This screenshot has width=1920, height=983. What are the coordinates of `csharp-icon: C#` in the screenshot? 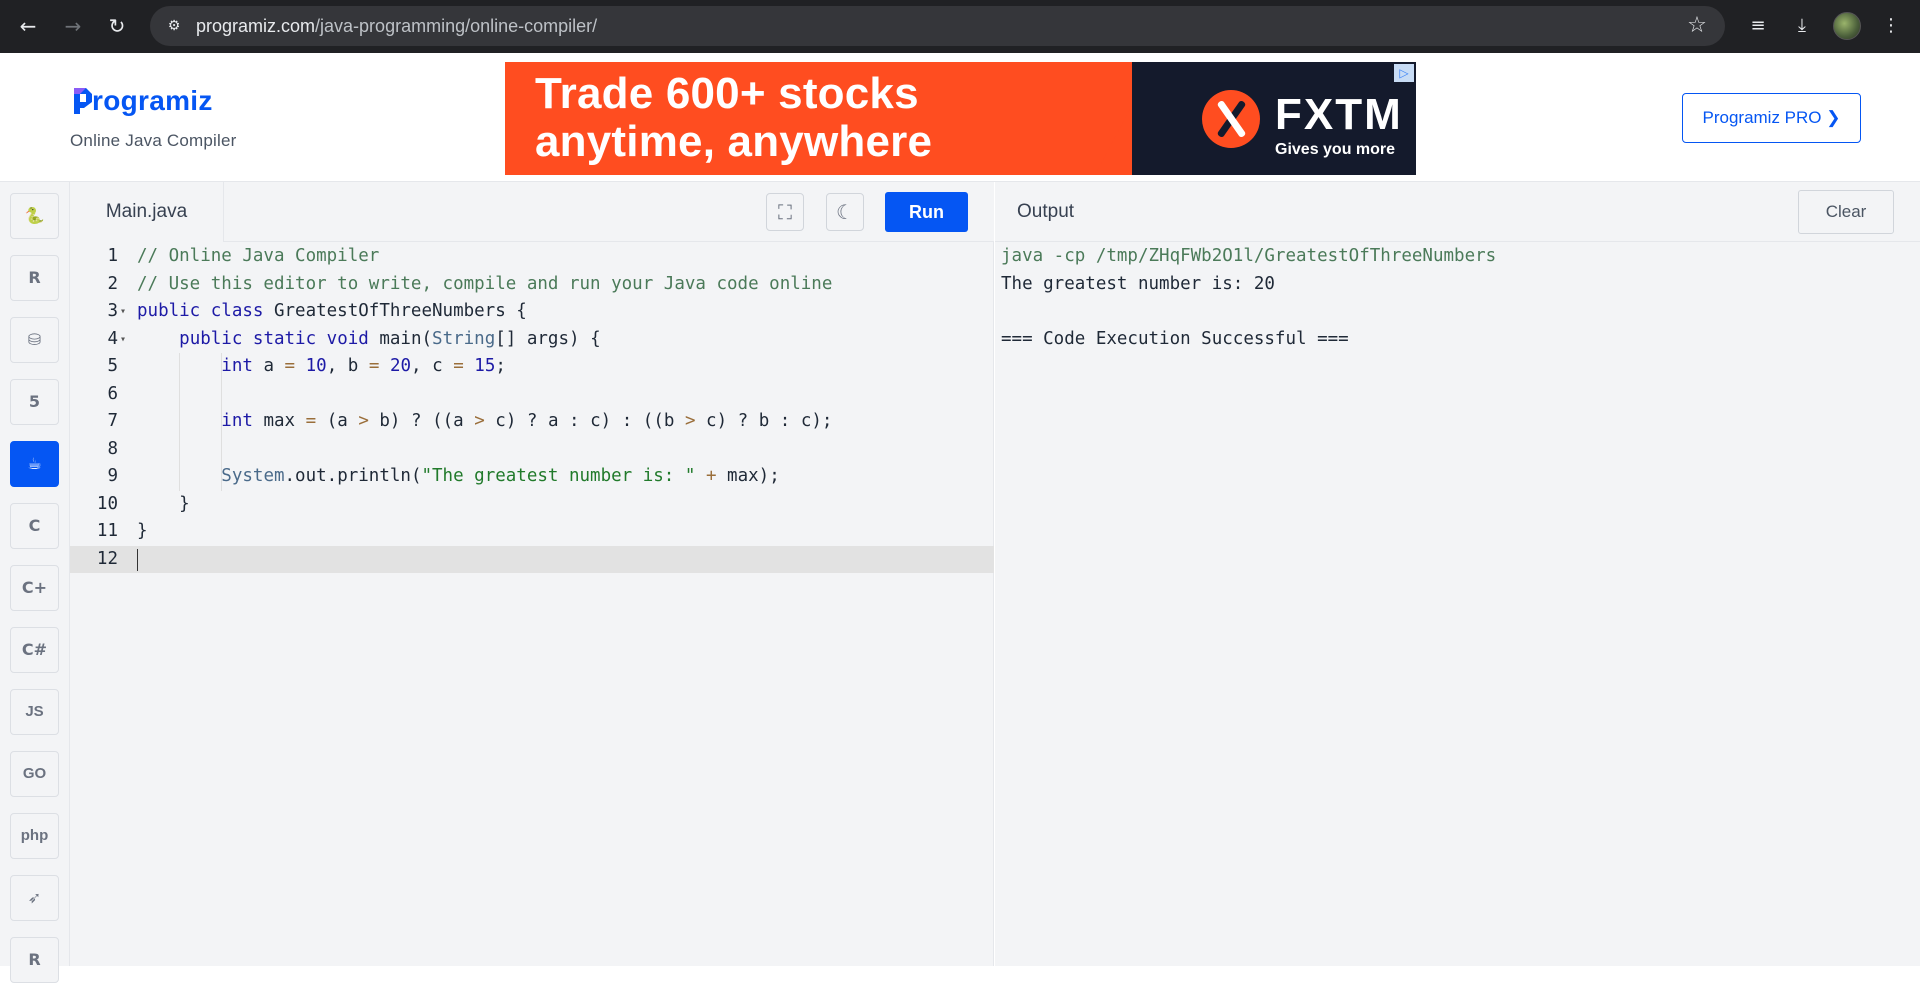 It's located at (34, 650).